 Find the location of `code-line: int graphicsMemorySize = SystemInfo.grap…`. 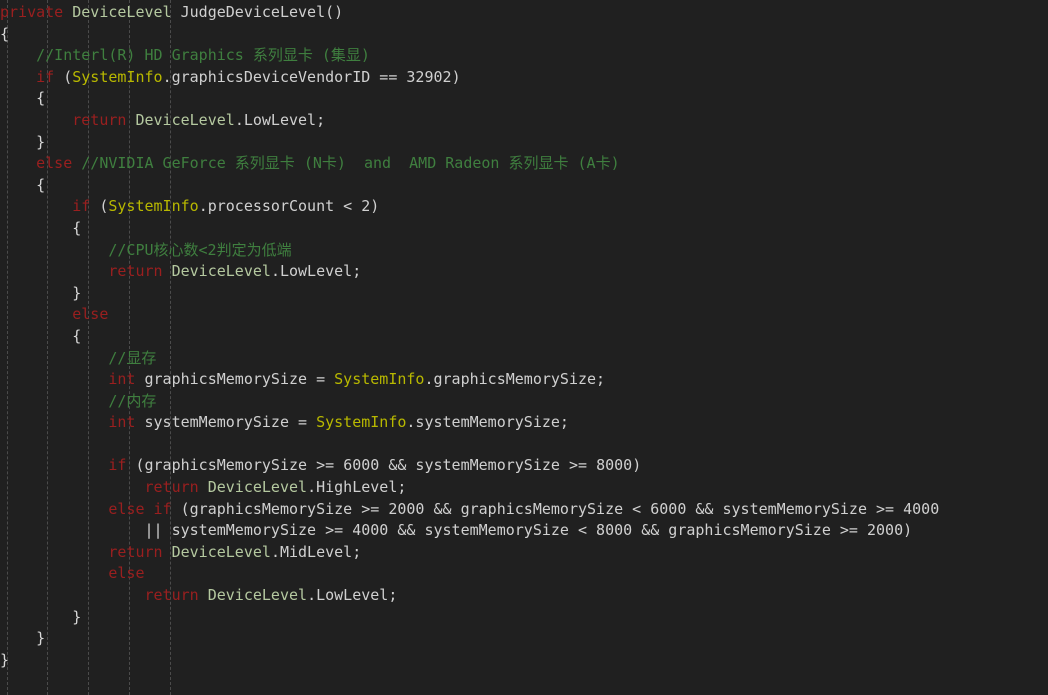

code-line: int graphicsMemorySize = SystemInfo.grap… is located at coordinates (524, 380).